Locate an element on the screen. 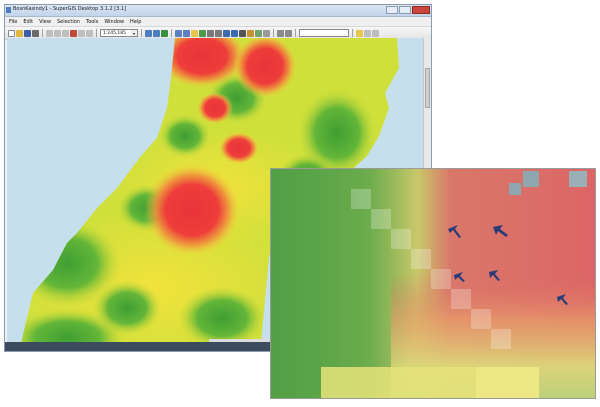 The height and width of the screenshot is (407, 600). pan-hand-icon is located at coordinates (194, 33).